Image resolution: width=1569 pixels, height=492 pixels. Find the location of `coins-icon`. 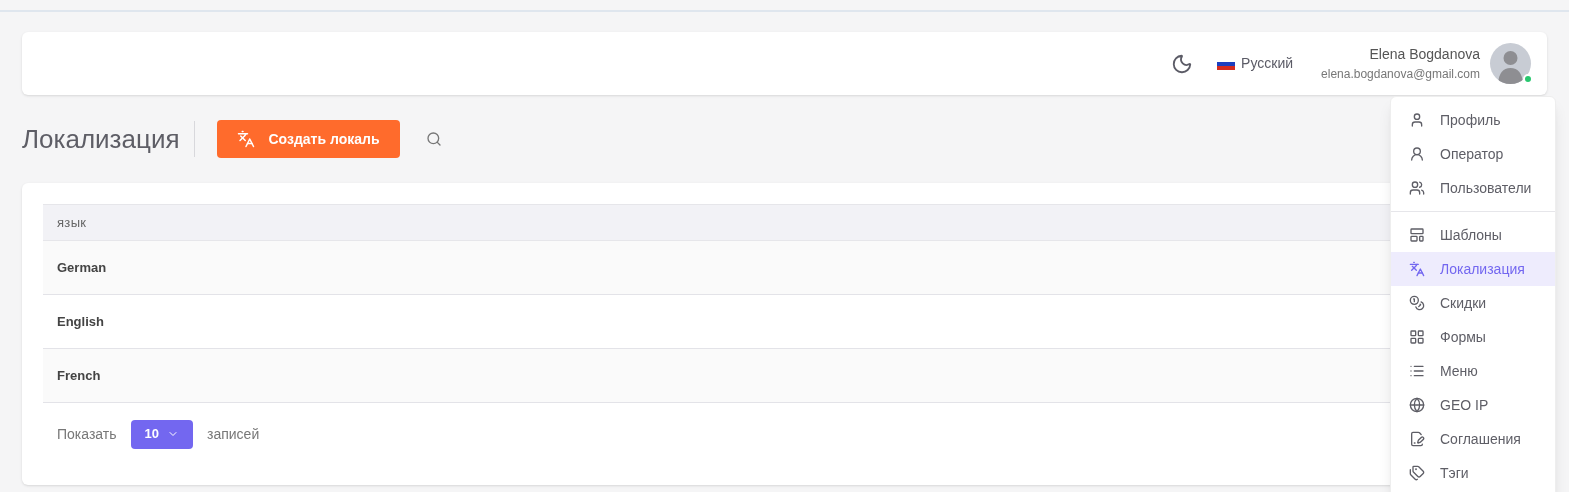

coins-icon is located at coordinates (1417, 303).